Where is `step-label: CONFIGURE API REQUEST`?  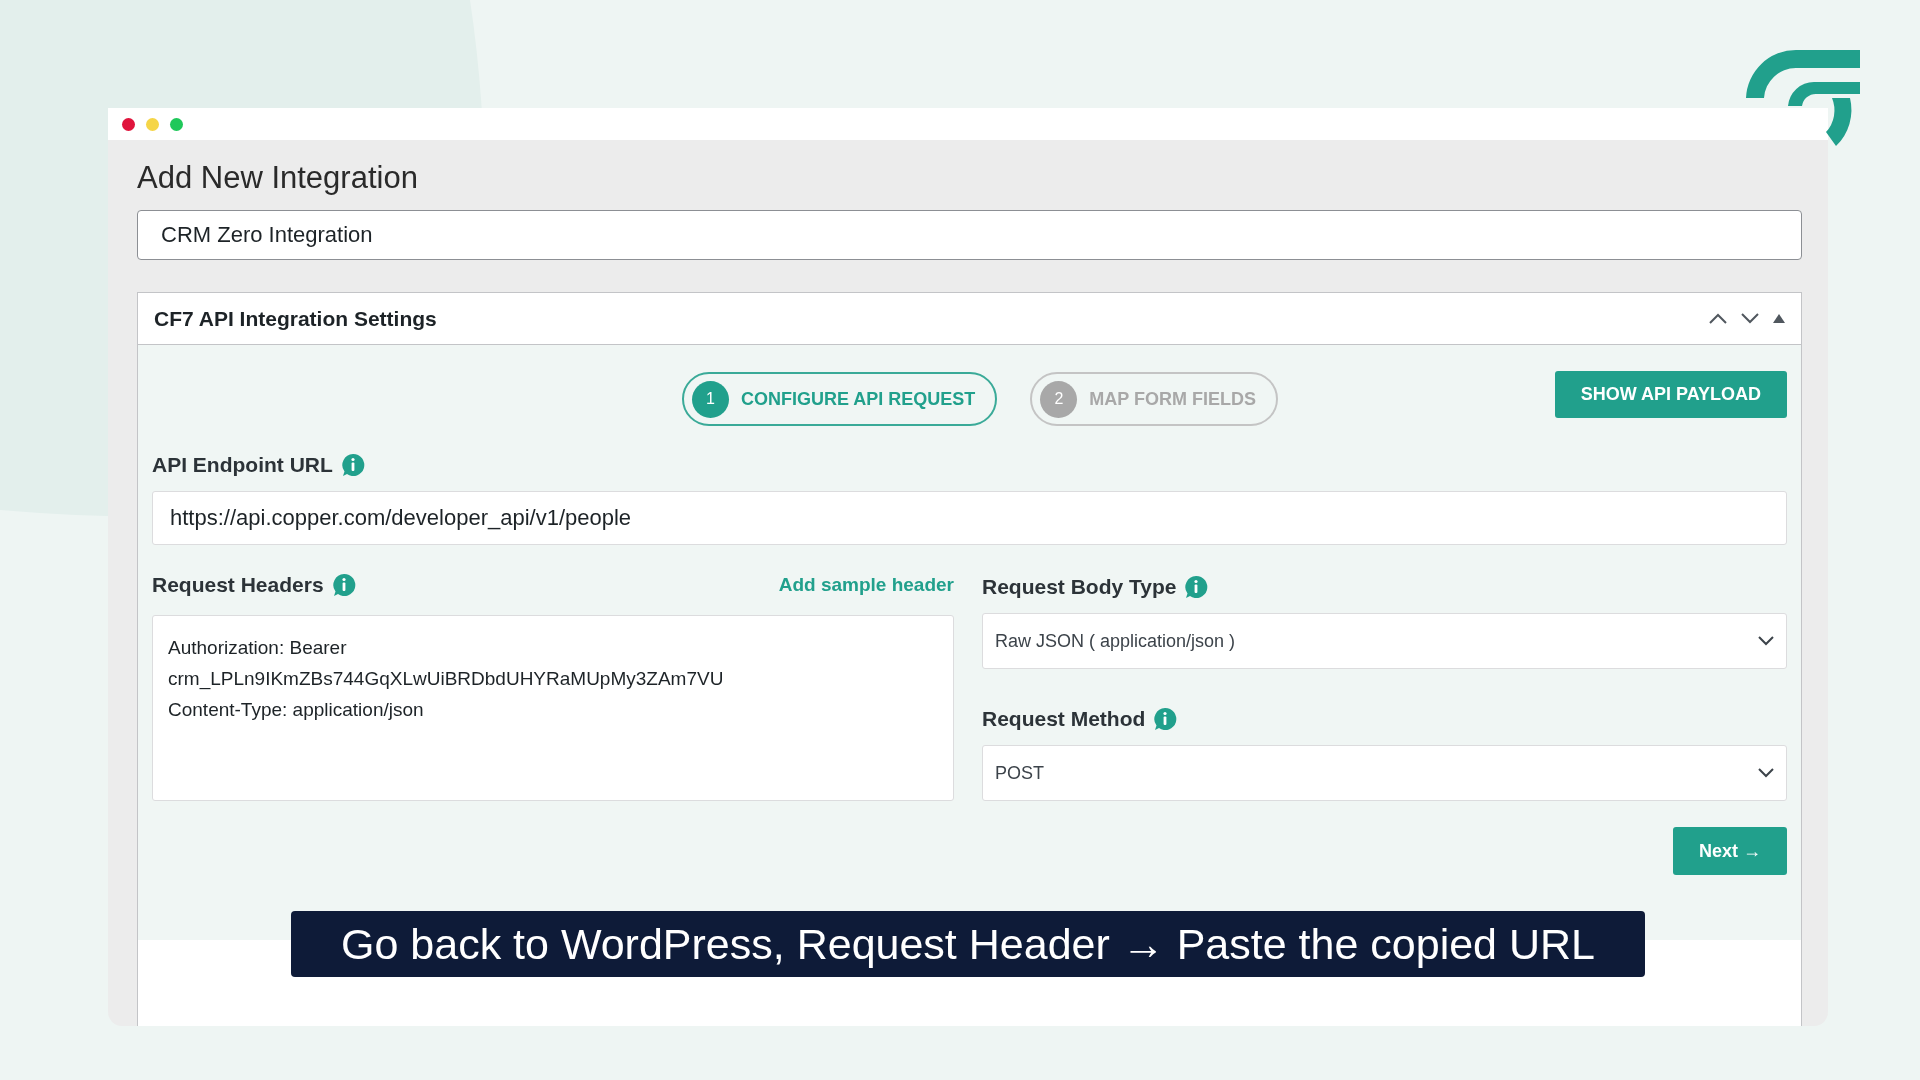
step-label: CONFIGURE API REQUEST is located at coordinates (858, 399).